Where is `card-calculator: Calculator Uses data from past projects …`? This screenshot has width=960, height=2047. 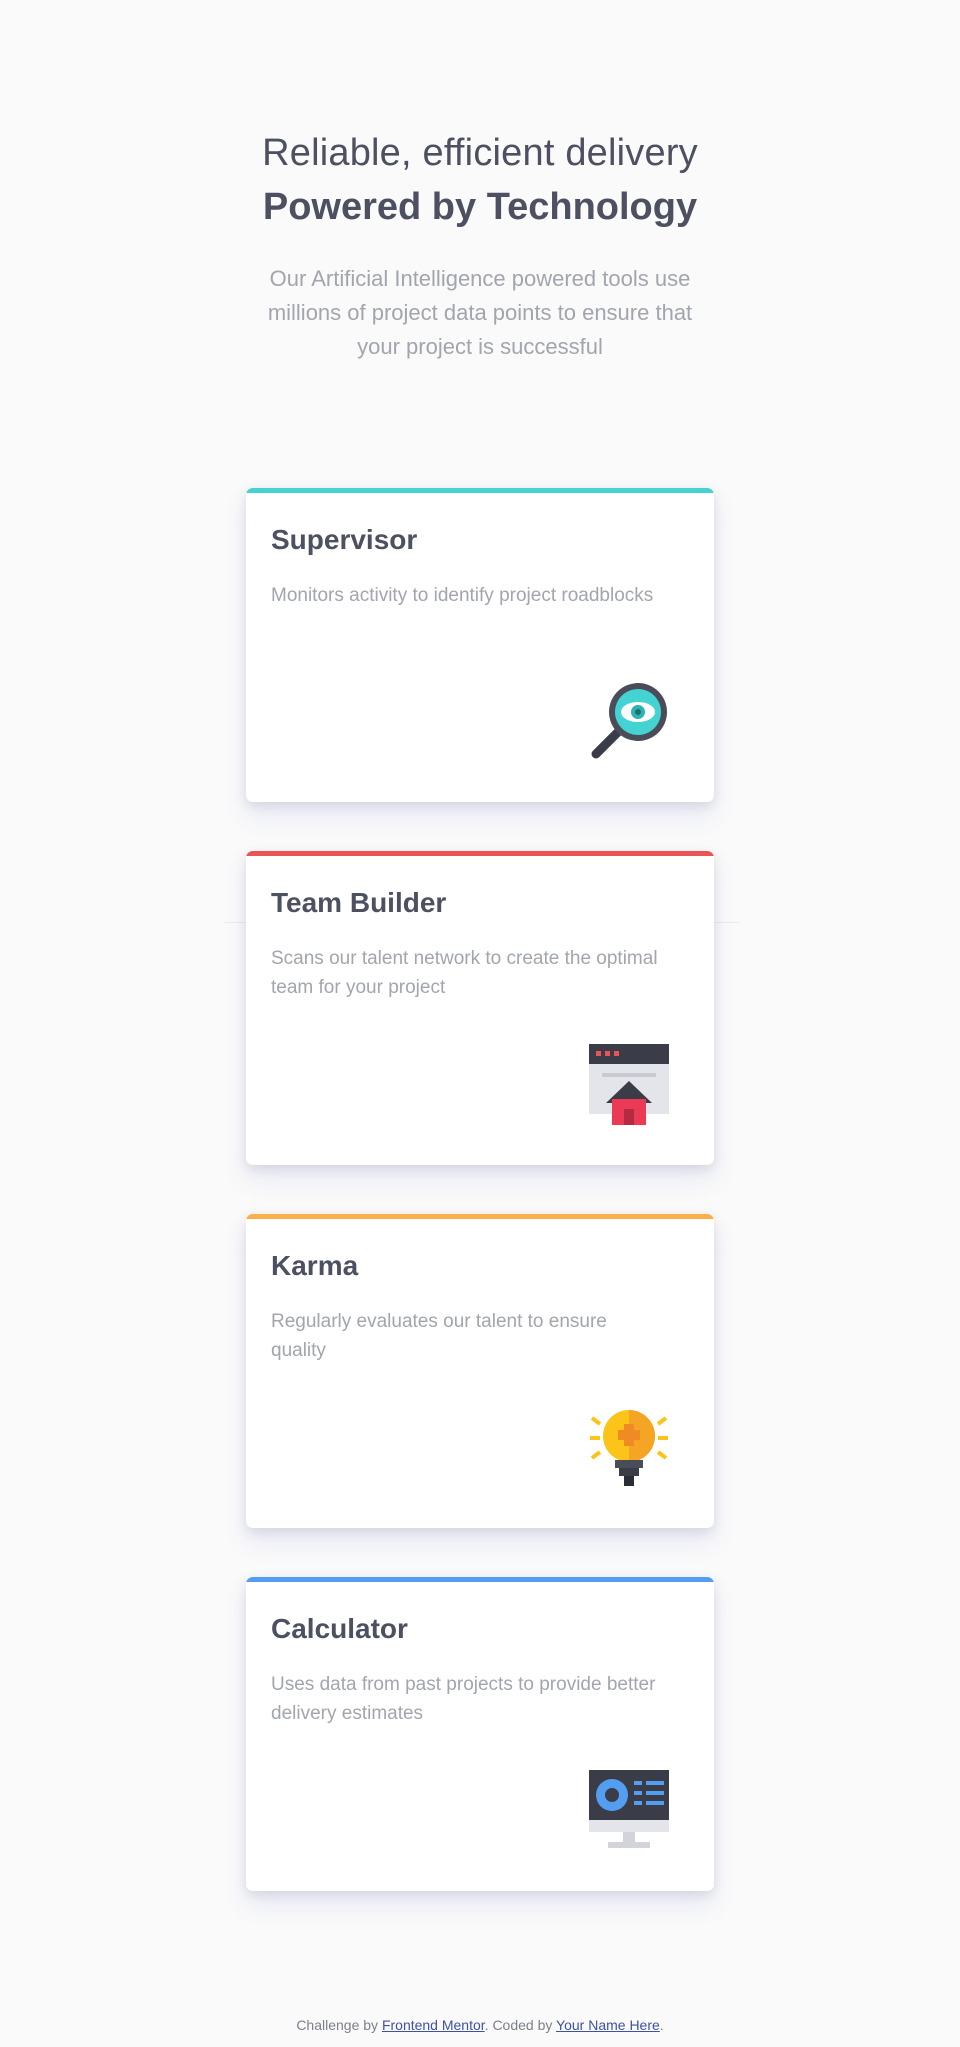
card-calculator: Calculator Uses data from past projects … is located at coordinates (480, 1734).